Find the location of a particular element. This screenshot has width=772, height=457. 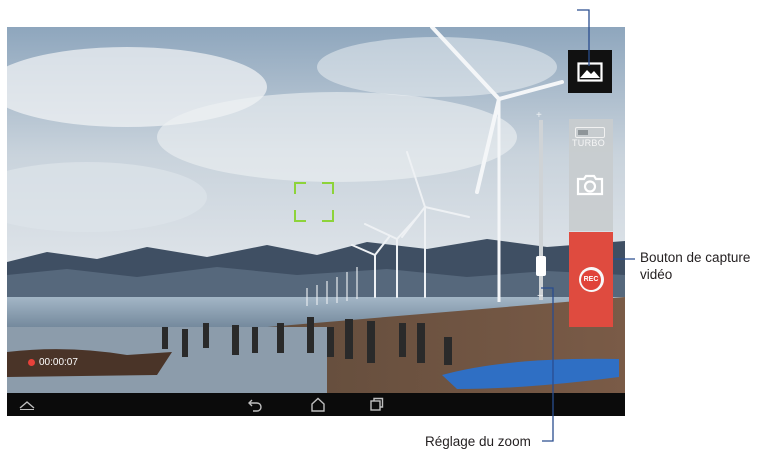

video-capture-button: REC is located at coordinates (591, 279).